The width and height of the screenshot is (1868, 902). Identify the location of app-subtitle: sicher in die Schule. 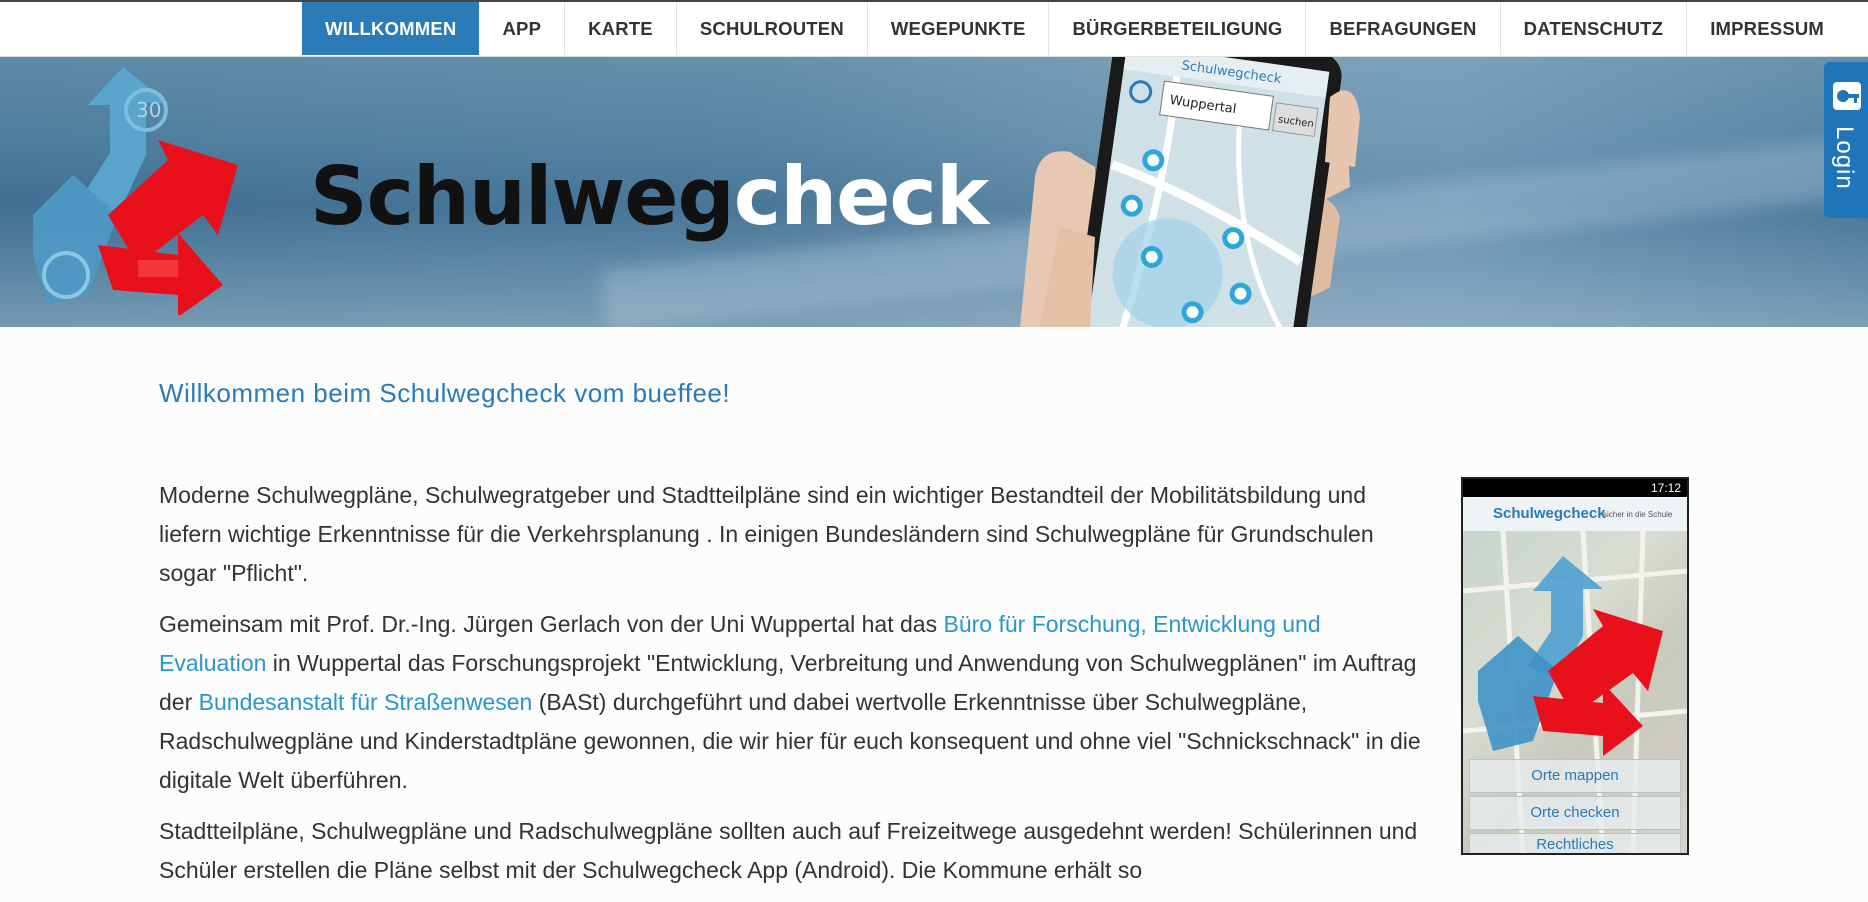
(1638, 514).